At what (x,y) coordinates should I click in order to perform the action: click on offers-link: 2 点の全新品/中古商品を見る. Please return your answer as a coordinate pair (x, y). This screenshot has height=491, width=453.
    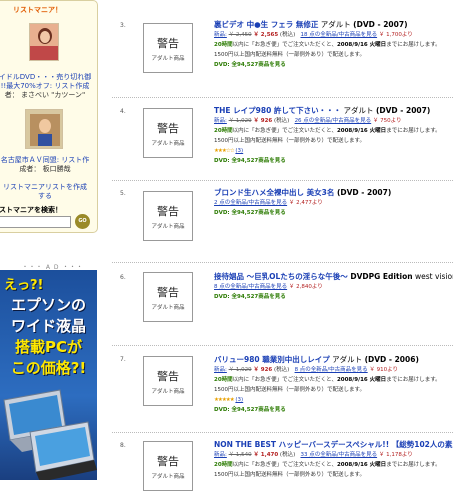
    Looking at the image, I should click on (250, 203).